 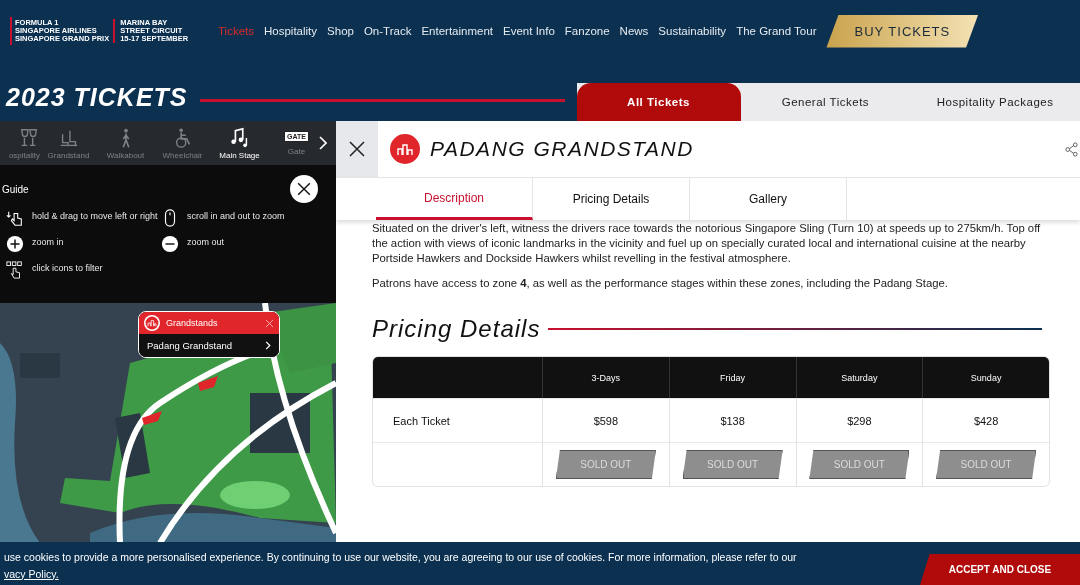 What do you see at coordinates (732, 377) in the screenshot?
I see `column-header: Friday` at bounding box center [732, 377].